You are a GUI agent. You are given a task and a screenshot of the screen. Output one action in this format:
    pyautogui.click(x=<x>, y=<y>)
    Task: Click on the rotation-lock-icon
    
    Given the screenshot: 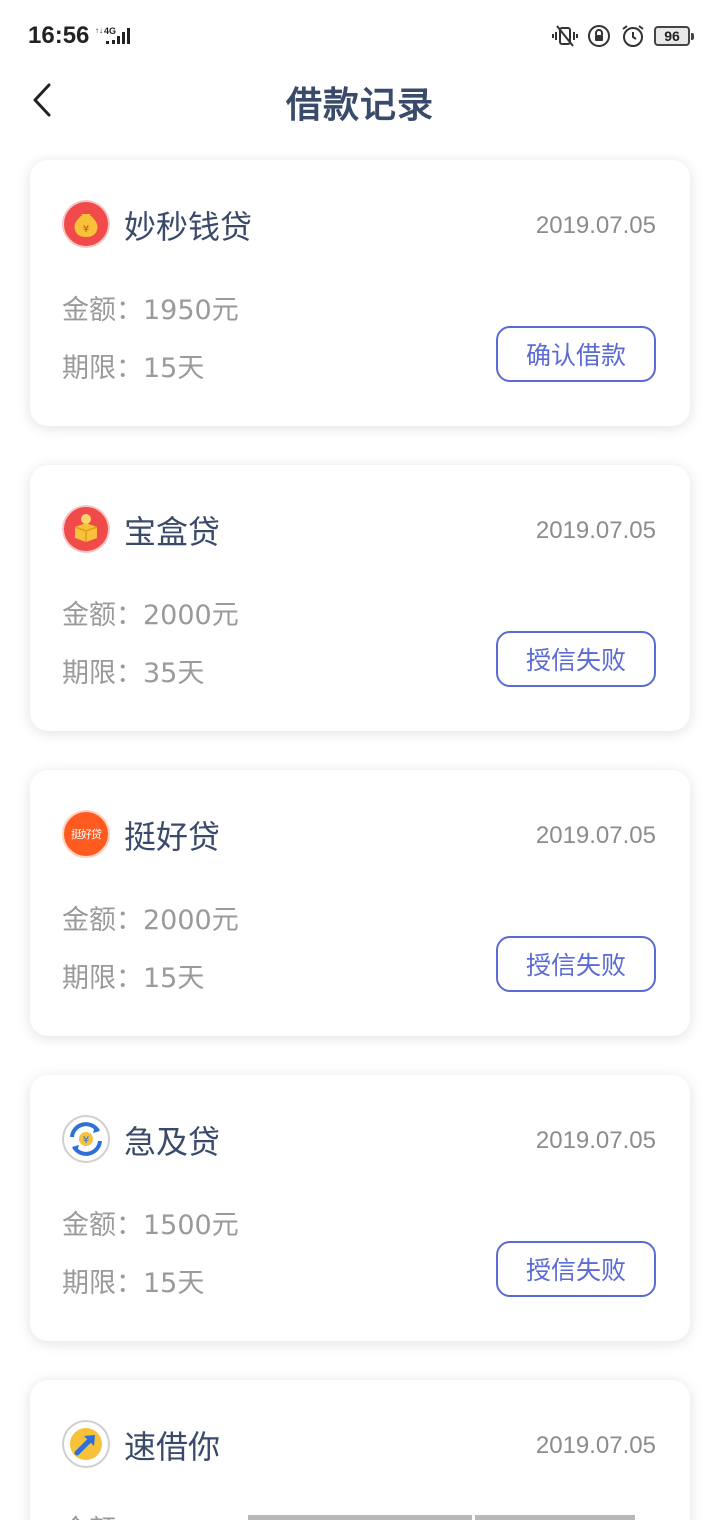 What is the action you would take?
    pyautogui.click(x=599, y=36)
    